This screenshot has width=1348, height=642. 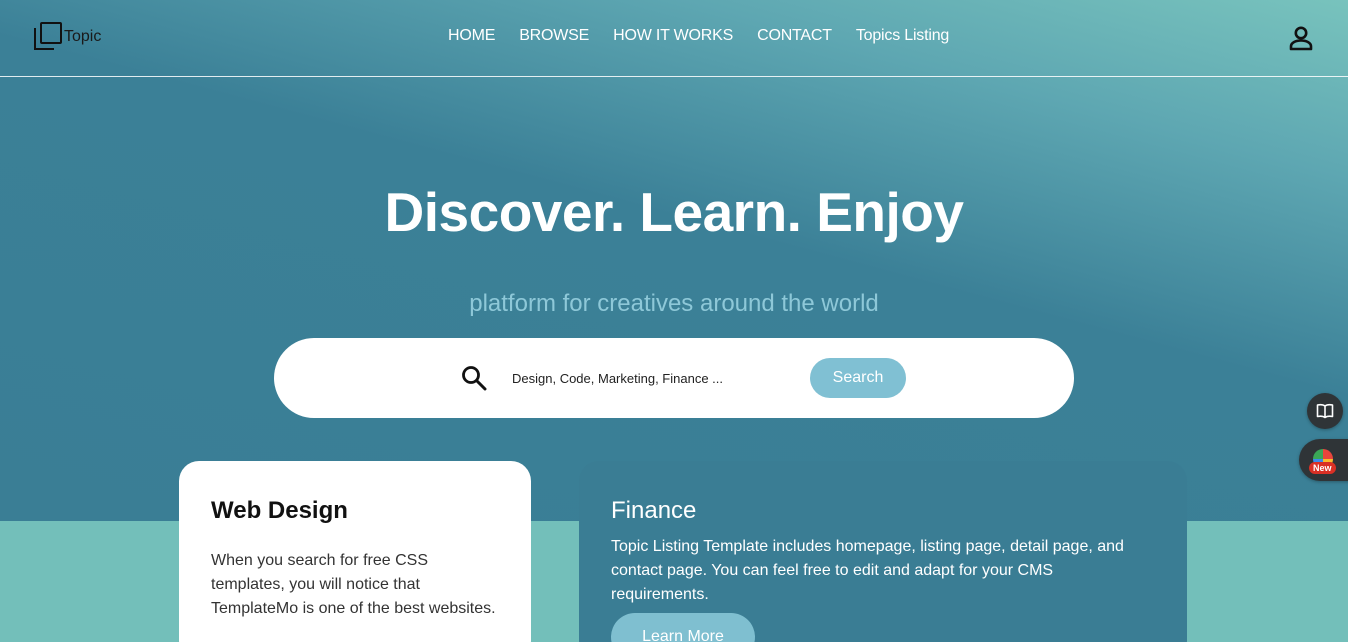 I want to click on hero-headline: Discover. Learn. Enjoy, so click(x=674, y=212).